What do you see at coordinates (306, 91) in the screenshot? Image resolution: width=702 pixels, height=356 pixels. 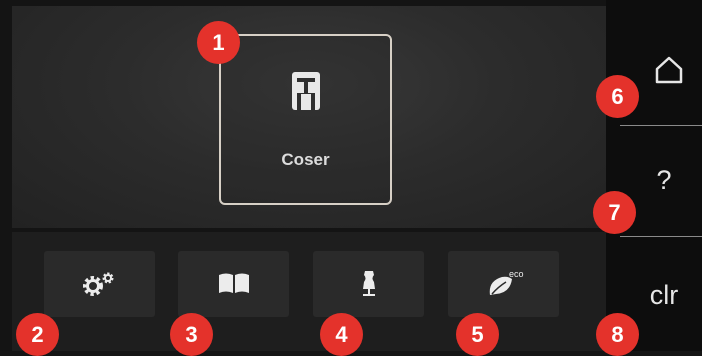 I see `presser-foot-icon` at bounding box center [306, 91].